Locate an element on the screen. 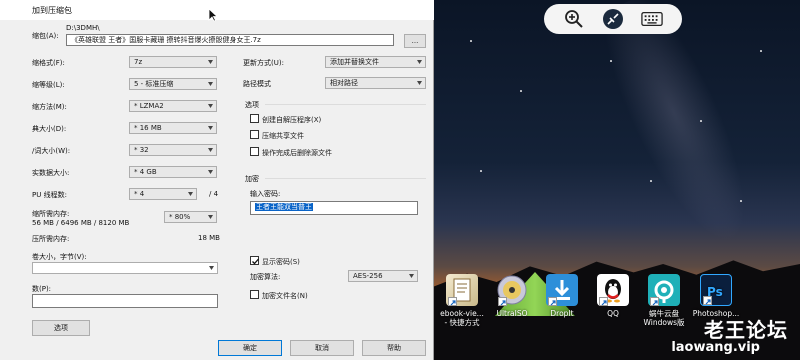 The height and width of the screenshot is (360, 800). solid-block-select: * 4 GB is located at coordinates (173, 172).